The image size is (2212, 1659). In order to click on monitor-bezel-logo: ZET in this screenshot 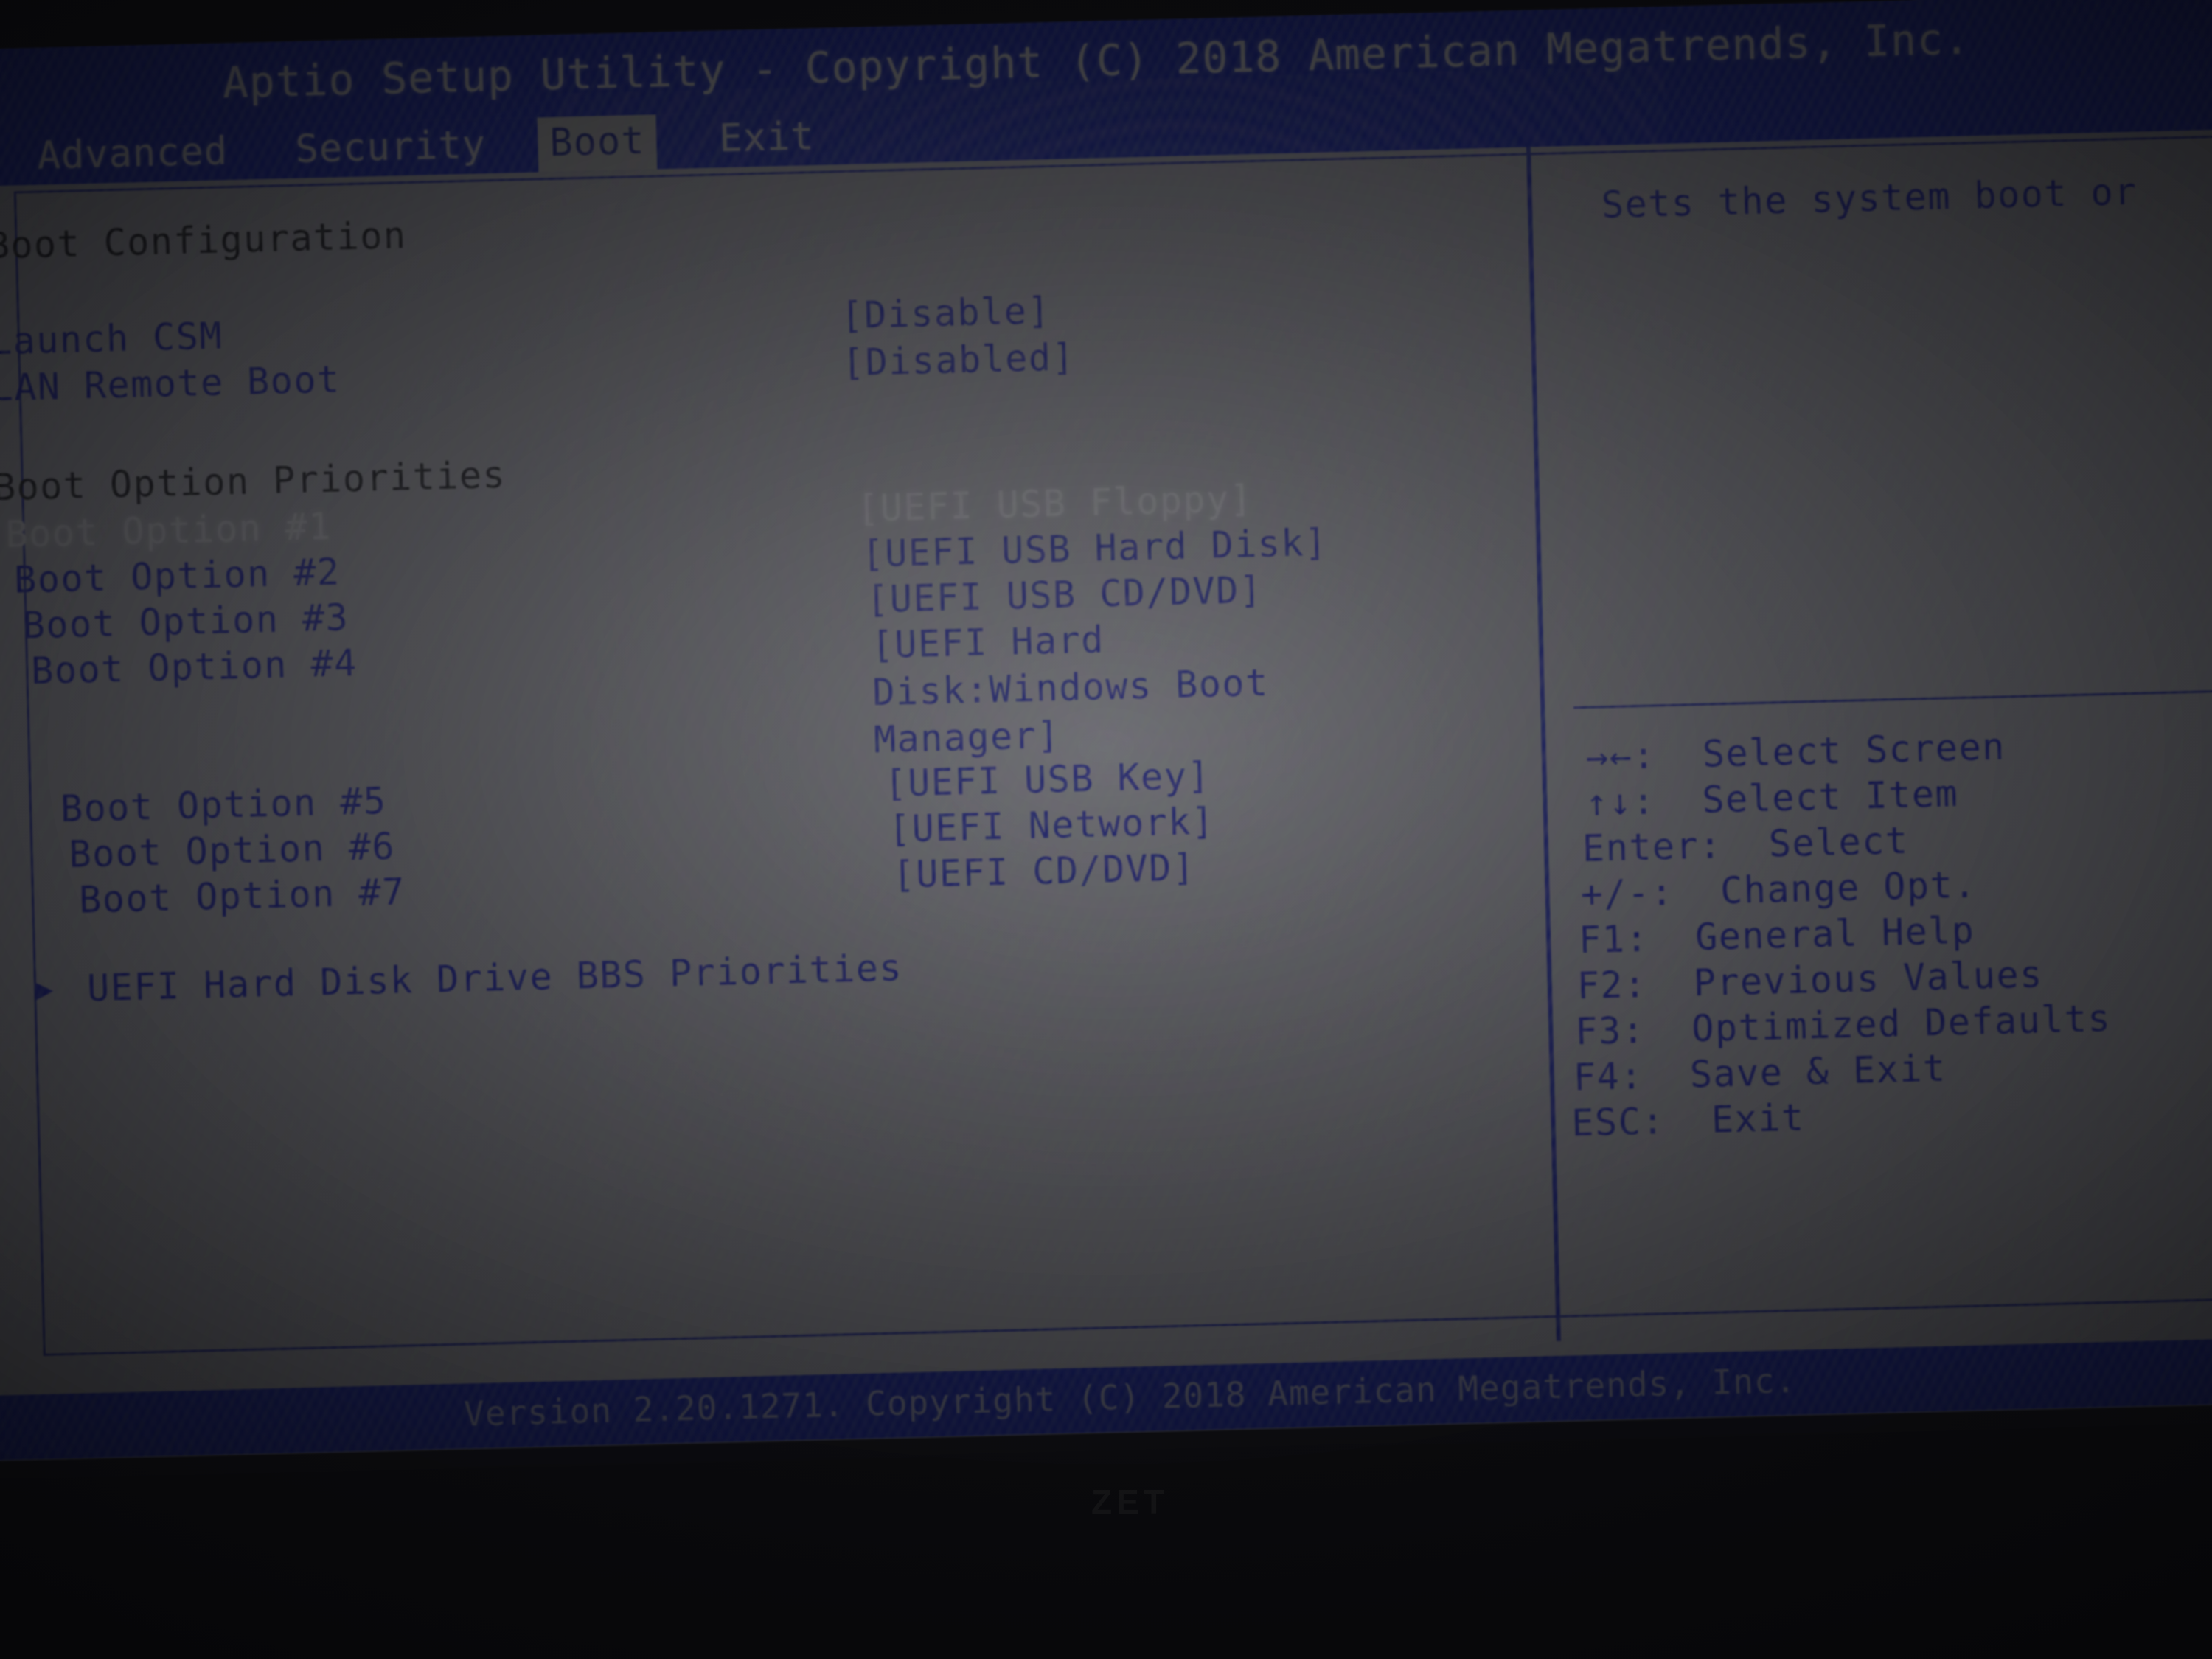, I will do `click(1130, 1502)`.